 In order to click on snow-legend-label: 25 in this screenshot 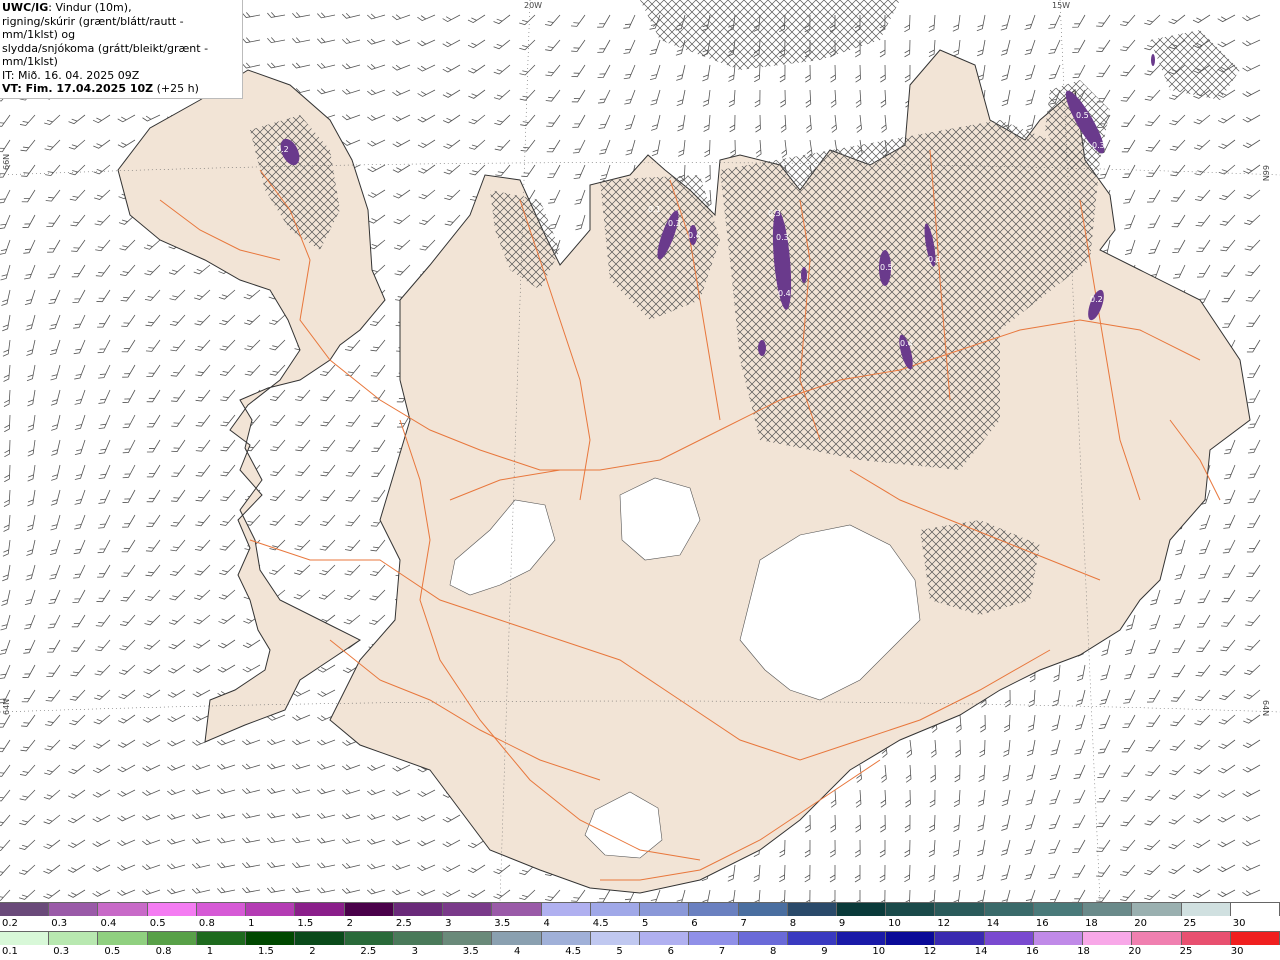, I will do `click(1190, 923)`.